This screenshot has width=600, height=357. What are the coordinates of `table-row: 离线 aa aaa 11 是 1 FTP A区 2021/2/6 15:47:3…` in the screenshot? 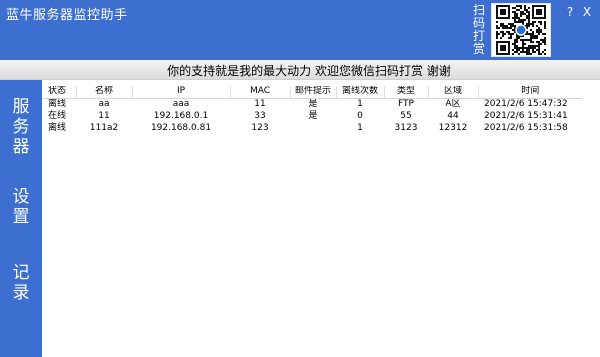 It's located at (312, 104).